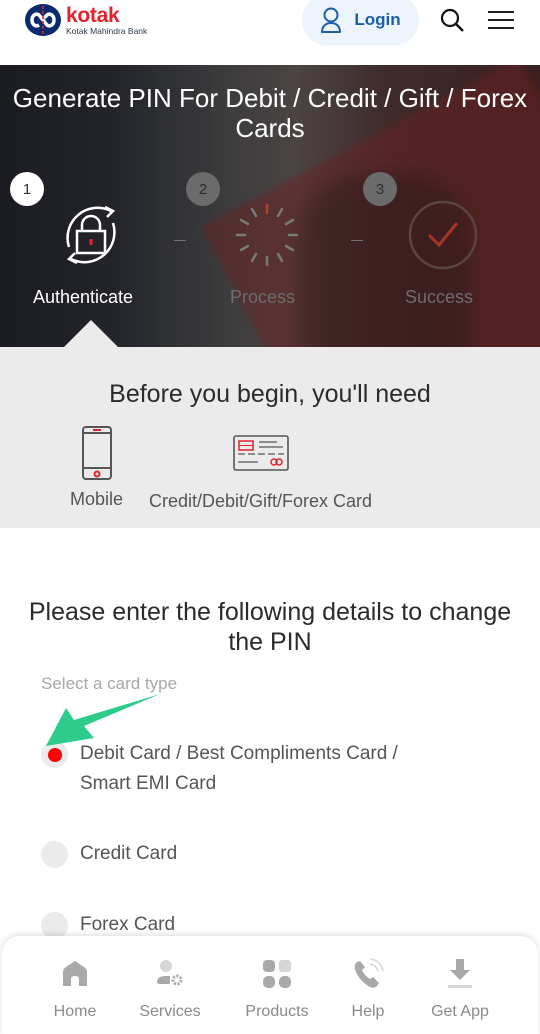 The height and width of the screenshot is (1034, 540). I want to click on step-number: 3, so click(380, 189).